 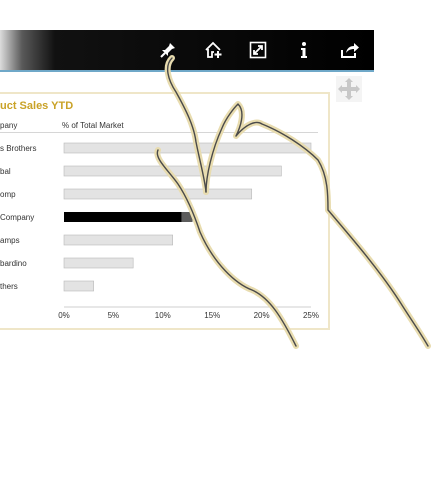 What do you see at coordinates (311, 315) in the screenshot?
I see `x-tick-label: 25%` at bounding box center [311, 315].